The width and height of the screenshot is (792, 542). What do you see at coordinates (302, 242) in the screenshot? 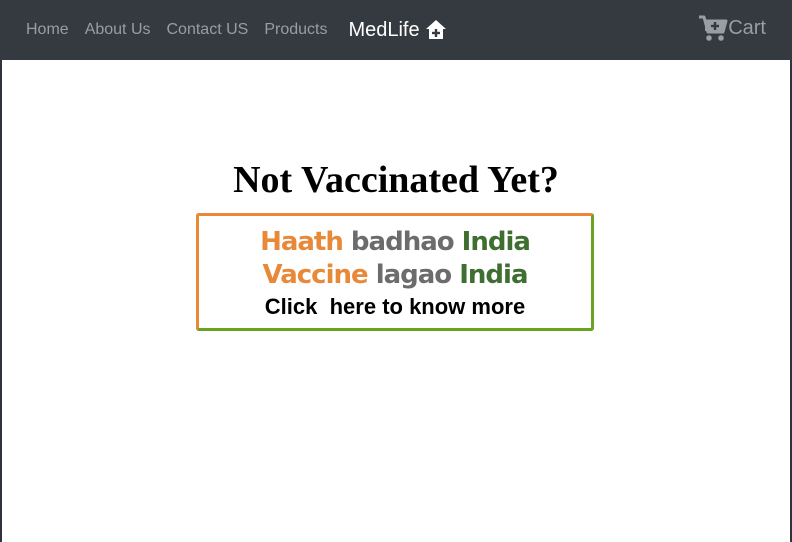
I see `slogan-word-haath: Haath` at bounding box center [302, 242].